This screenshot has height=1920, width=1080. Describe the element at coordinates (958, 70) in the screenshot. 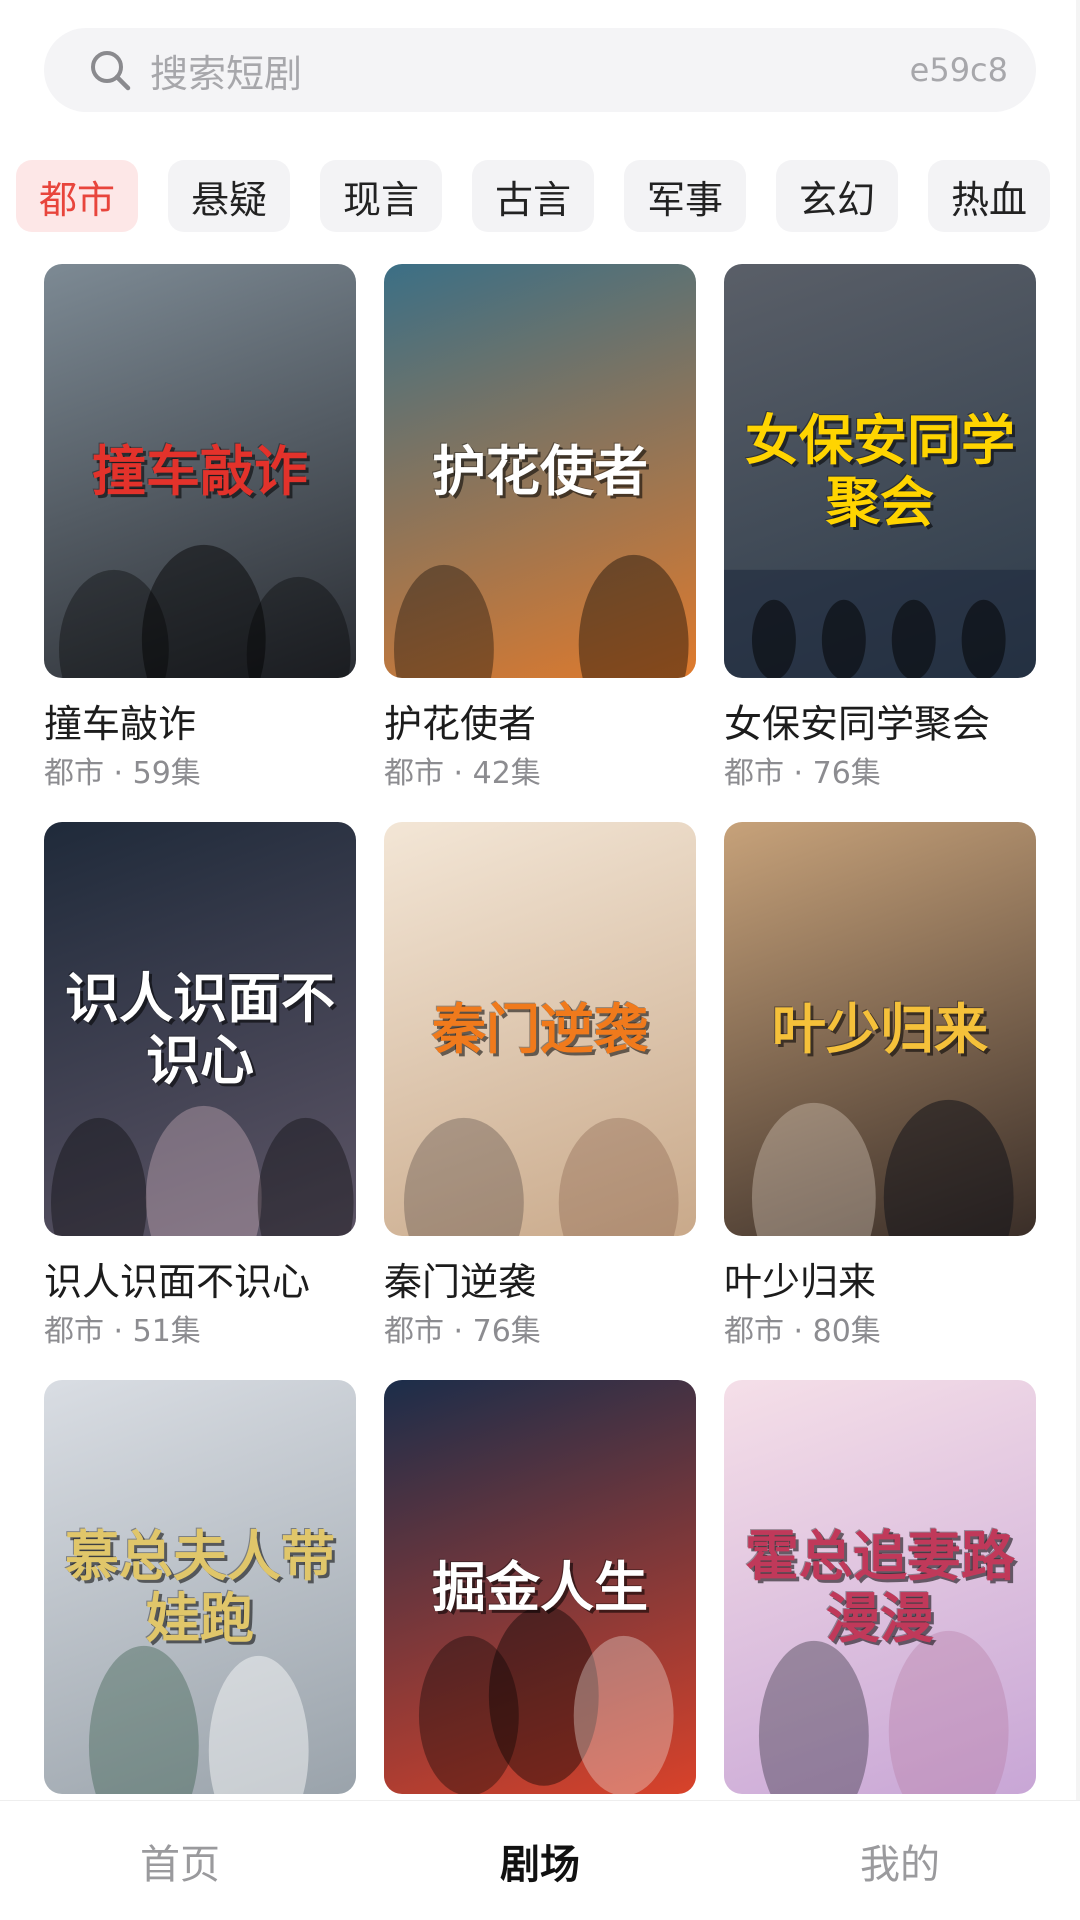

I see `search-code: e59c8` at that location.